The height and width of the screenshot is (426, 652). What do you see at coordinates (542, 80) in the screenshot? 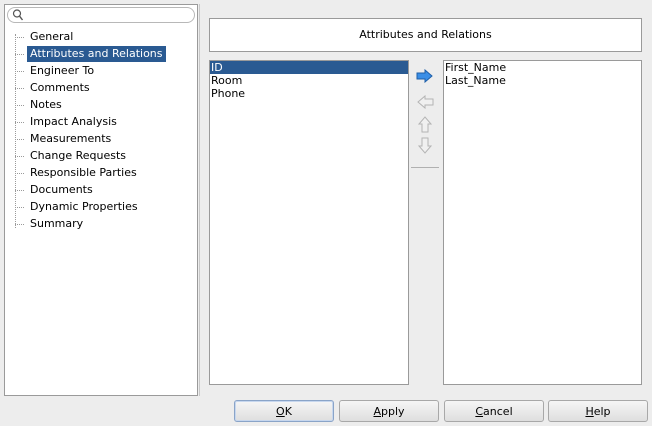
I see `list-item: Last_Name` at bounding box center [542, 80].